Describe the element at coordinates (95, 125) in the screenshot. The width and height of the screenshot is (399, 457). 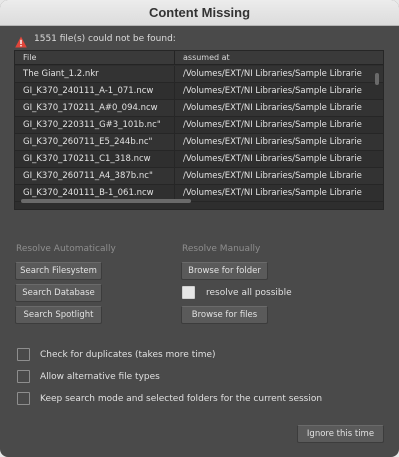
I see `file-name-cell: GI_K370_220311_G#3_101b.nc"` at that location.